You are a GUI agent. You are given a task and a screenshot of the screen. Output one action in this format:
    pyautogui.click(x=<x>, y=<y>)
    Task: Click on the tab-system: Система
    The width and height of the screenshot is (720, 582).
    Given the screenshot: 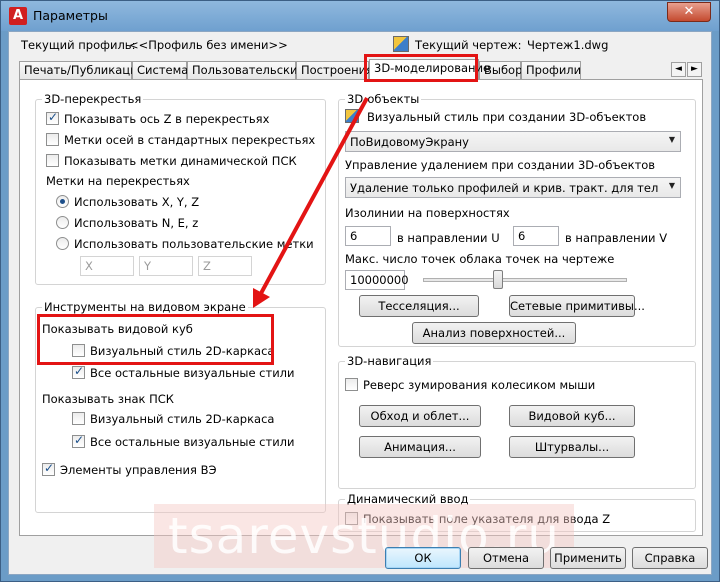 What is the action you would take?
    pyautogui.click(x=160, y=70)
    